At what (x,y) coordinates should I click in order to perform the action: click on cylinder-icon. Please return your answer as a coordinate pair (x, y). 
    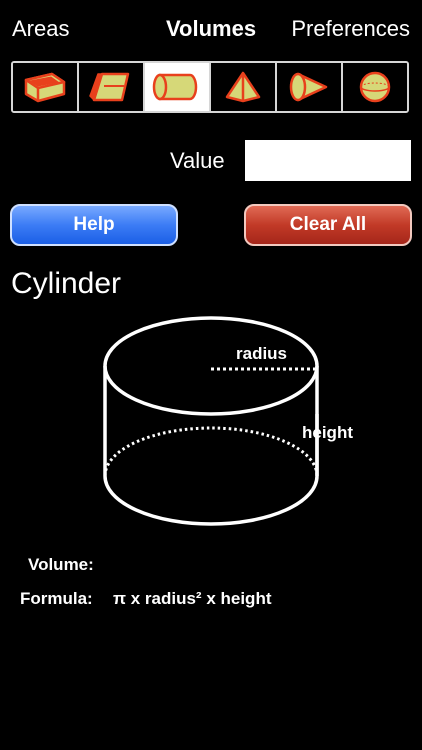
    Looking at the image, I should click on (175, 87).